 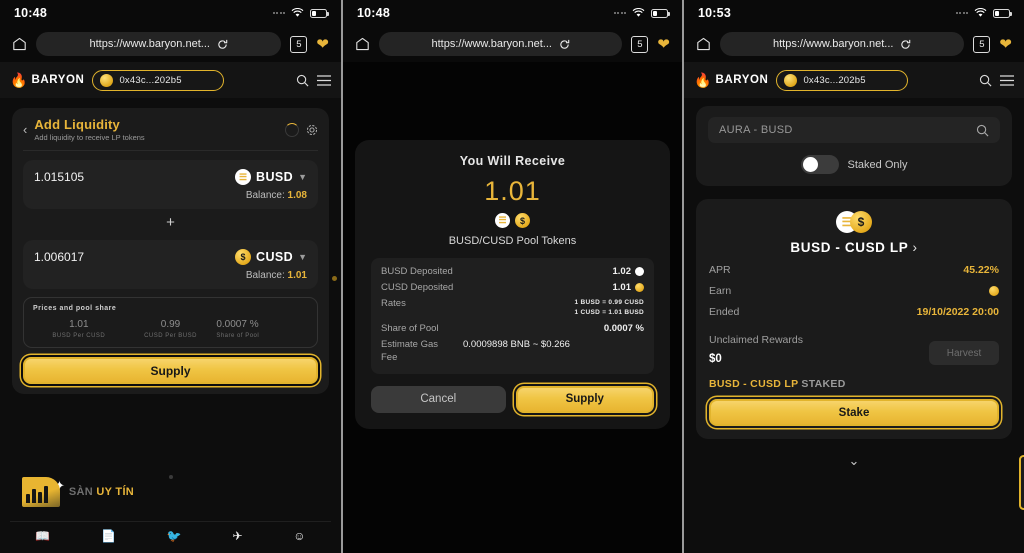 I want to click on staked-suffix: STAKED, so click(x=822, y=384).